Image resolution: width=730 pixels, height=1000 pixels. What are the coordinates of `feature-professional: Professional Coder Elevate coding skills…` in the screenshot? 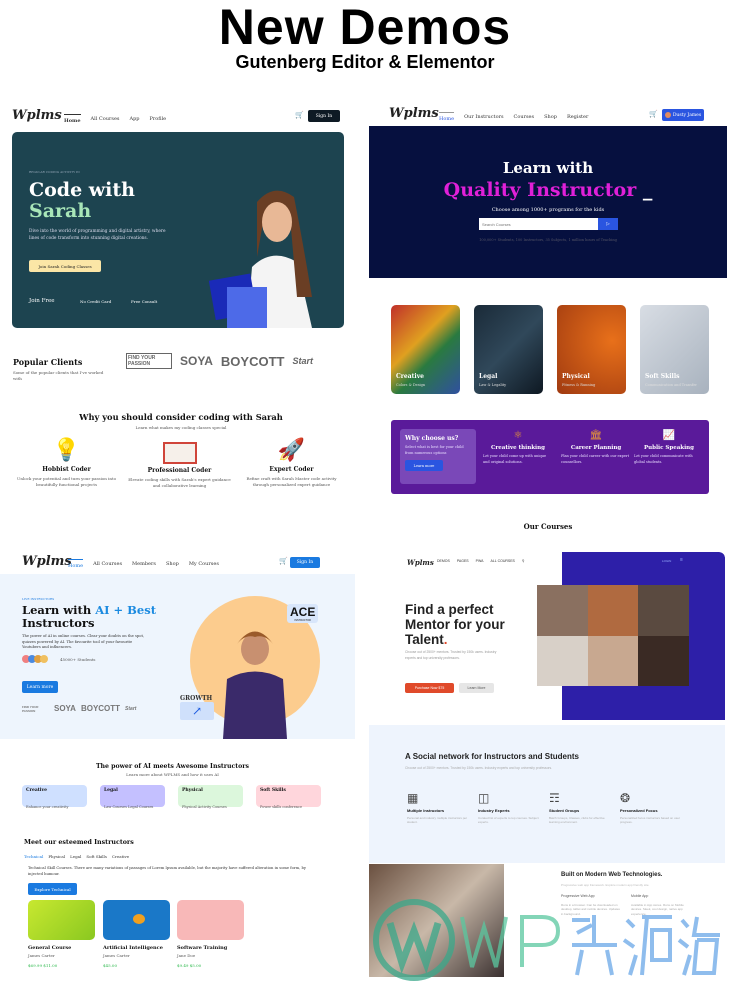 It's located at (179, 463).